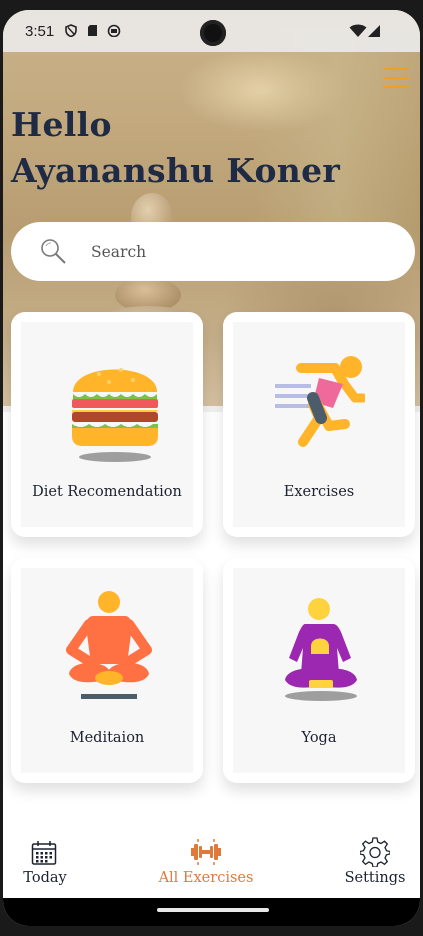 This screenshot has height=936, width=423. Describe the element at coordinates (40, 31) in the screenshot. I see `status-time: 3:51` at that location.